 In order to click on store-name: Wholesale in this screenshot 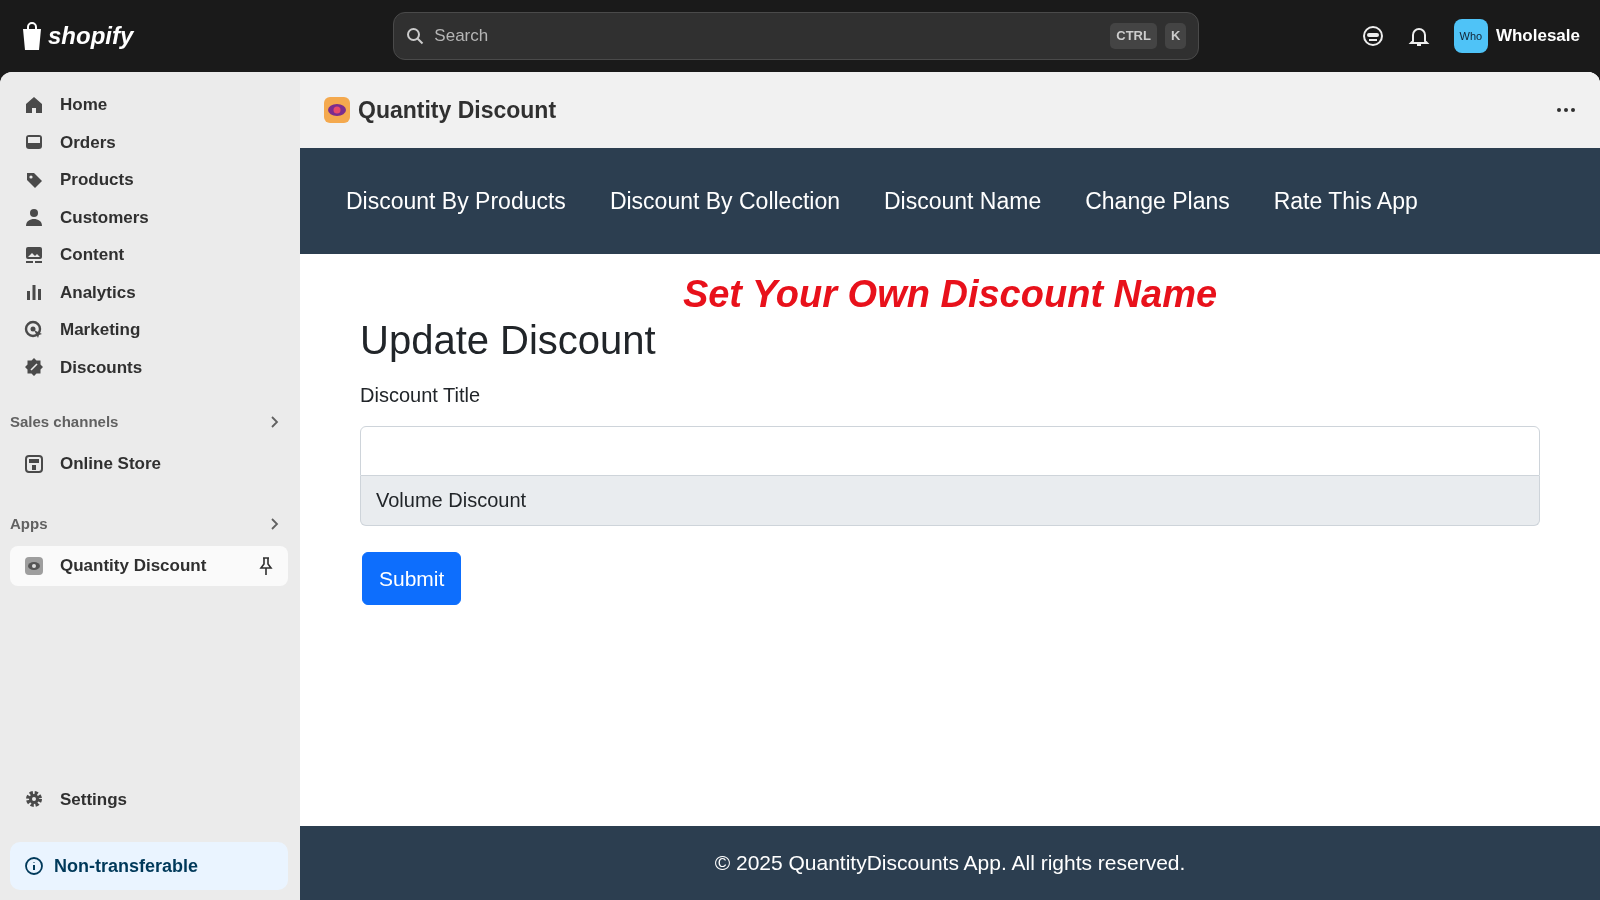, I will do `click(1537, 36)`.